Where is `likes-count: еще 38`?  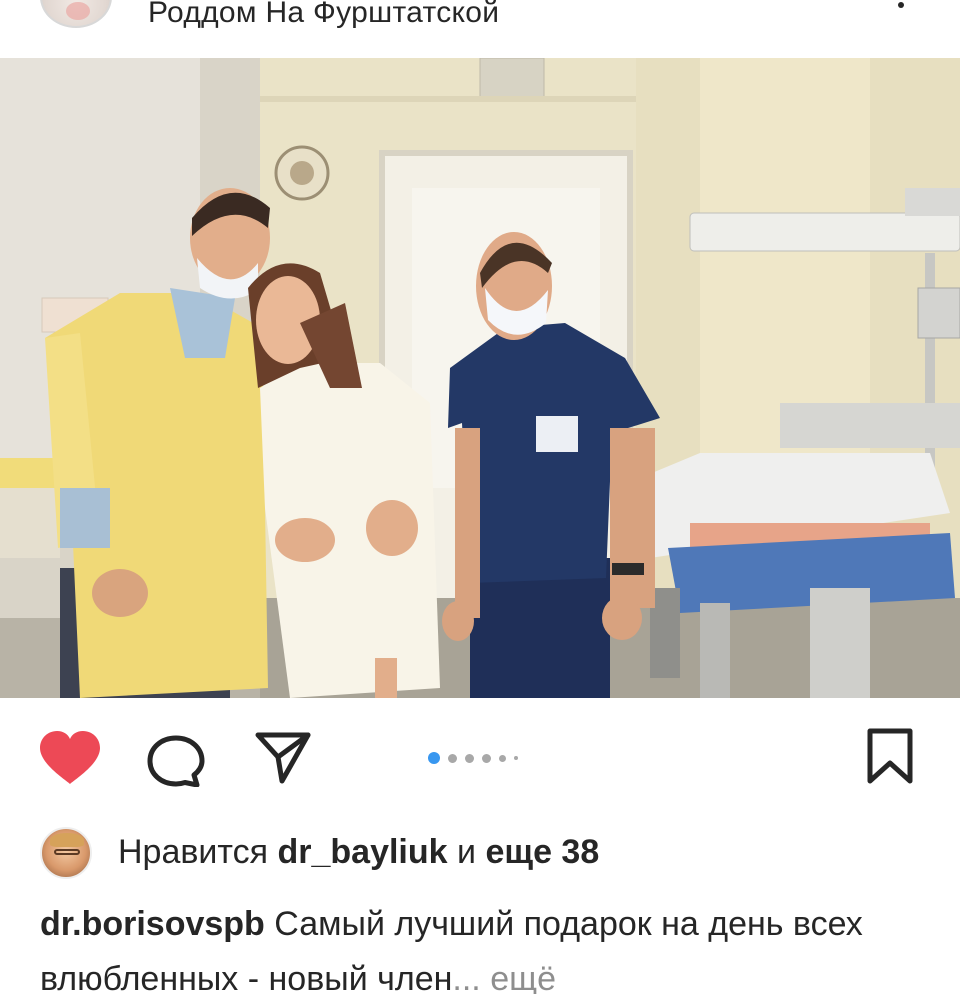
likes-count: еще 38 is located at coordinates (542, 852).